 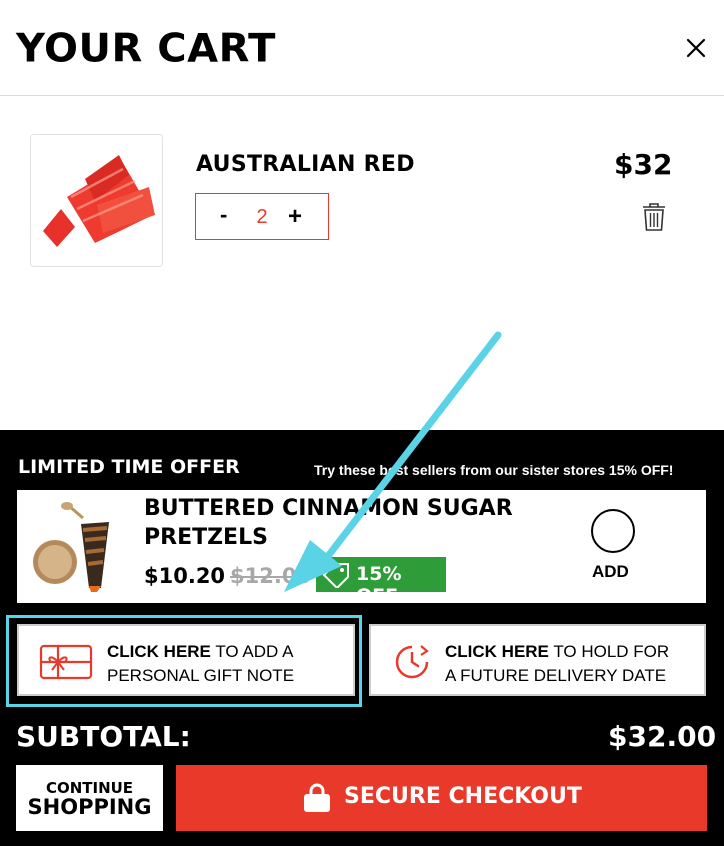 What do you see at coordinates (99, 201) in the screenshot?
I see `licorice-image` at bounding box center [99, 201].